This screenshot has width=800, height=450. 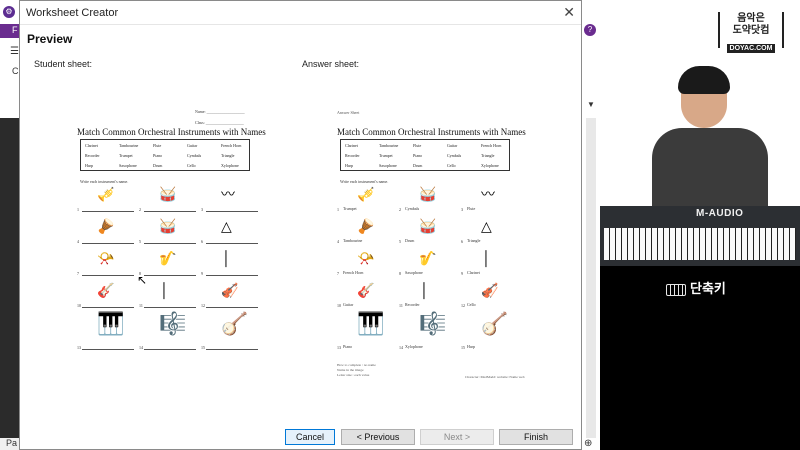 What do you see at coordinates (590, 30) in the screenshot?
I see `help-icon: ?` at bounding box center [590, 30].